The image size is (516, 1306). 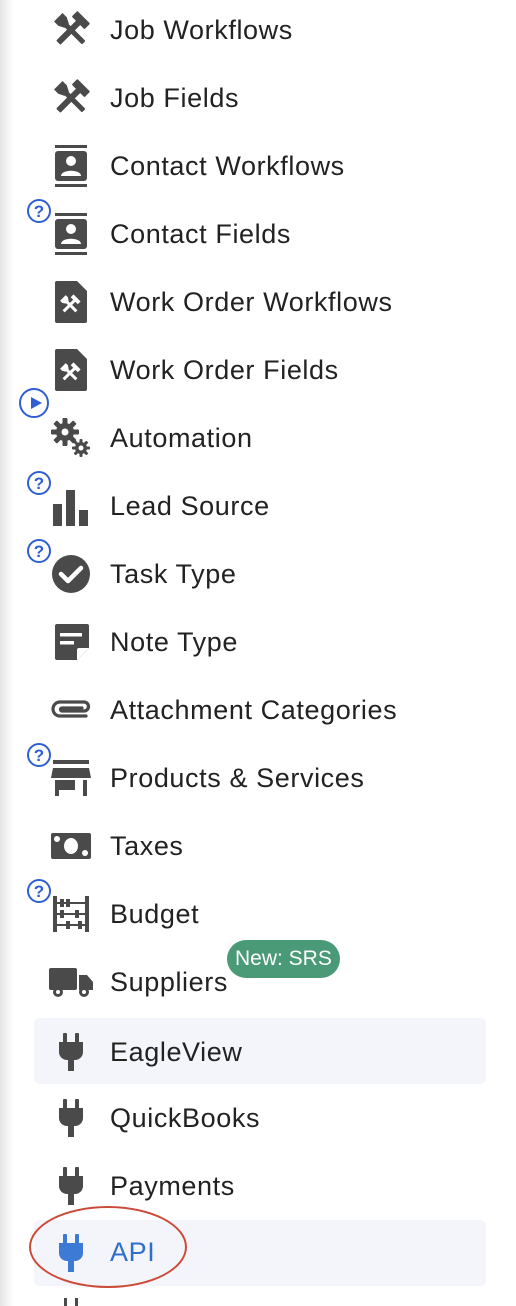 I want to click on nav-item-label: Taxes, so click(x=147, y=846).